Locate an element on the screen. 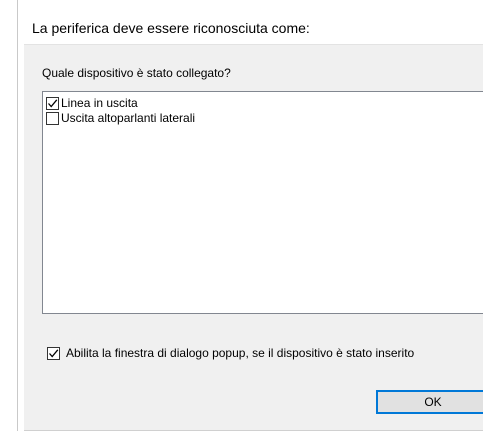 The width and height of the screenshot is (483, 431). list-item-label: Uscita altoparlanti laterali is located at coordinates (128, 118).